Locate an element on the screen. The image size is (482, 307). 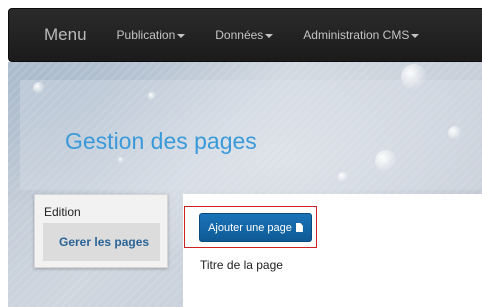
nav-item-donnees: Données is located at coordinates (244, 35).